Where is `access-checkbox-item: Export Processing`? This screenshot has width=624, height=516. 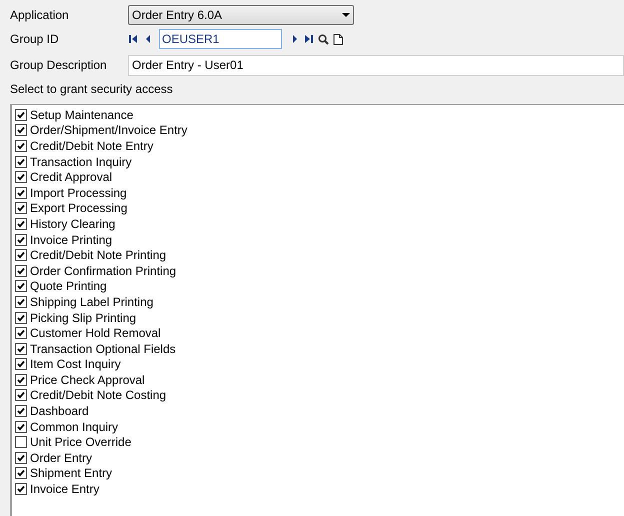
access-checkbox-item: Export Processing is located at coordinates (319, 208).